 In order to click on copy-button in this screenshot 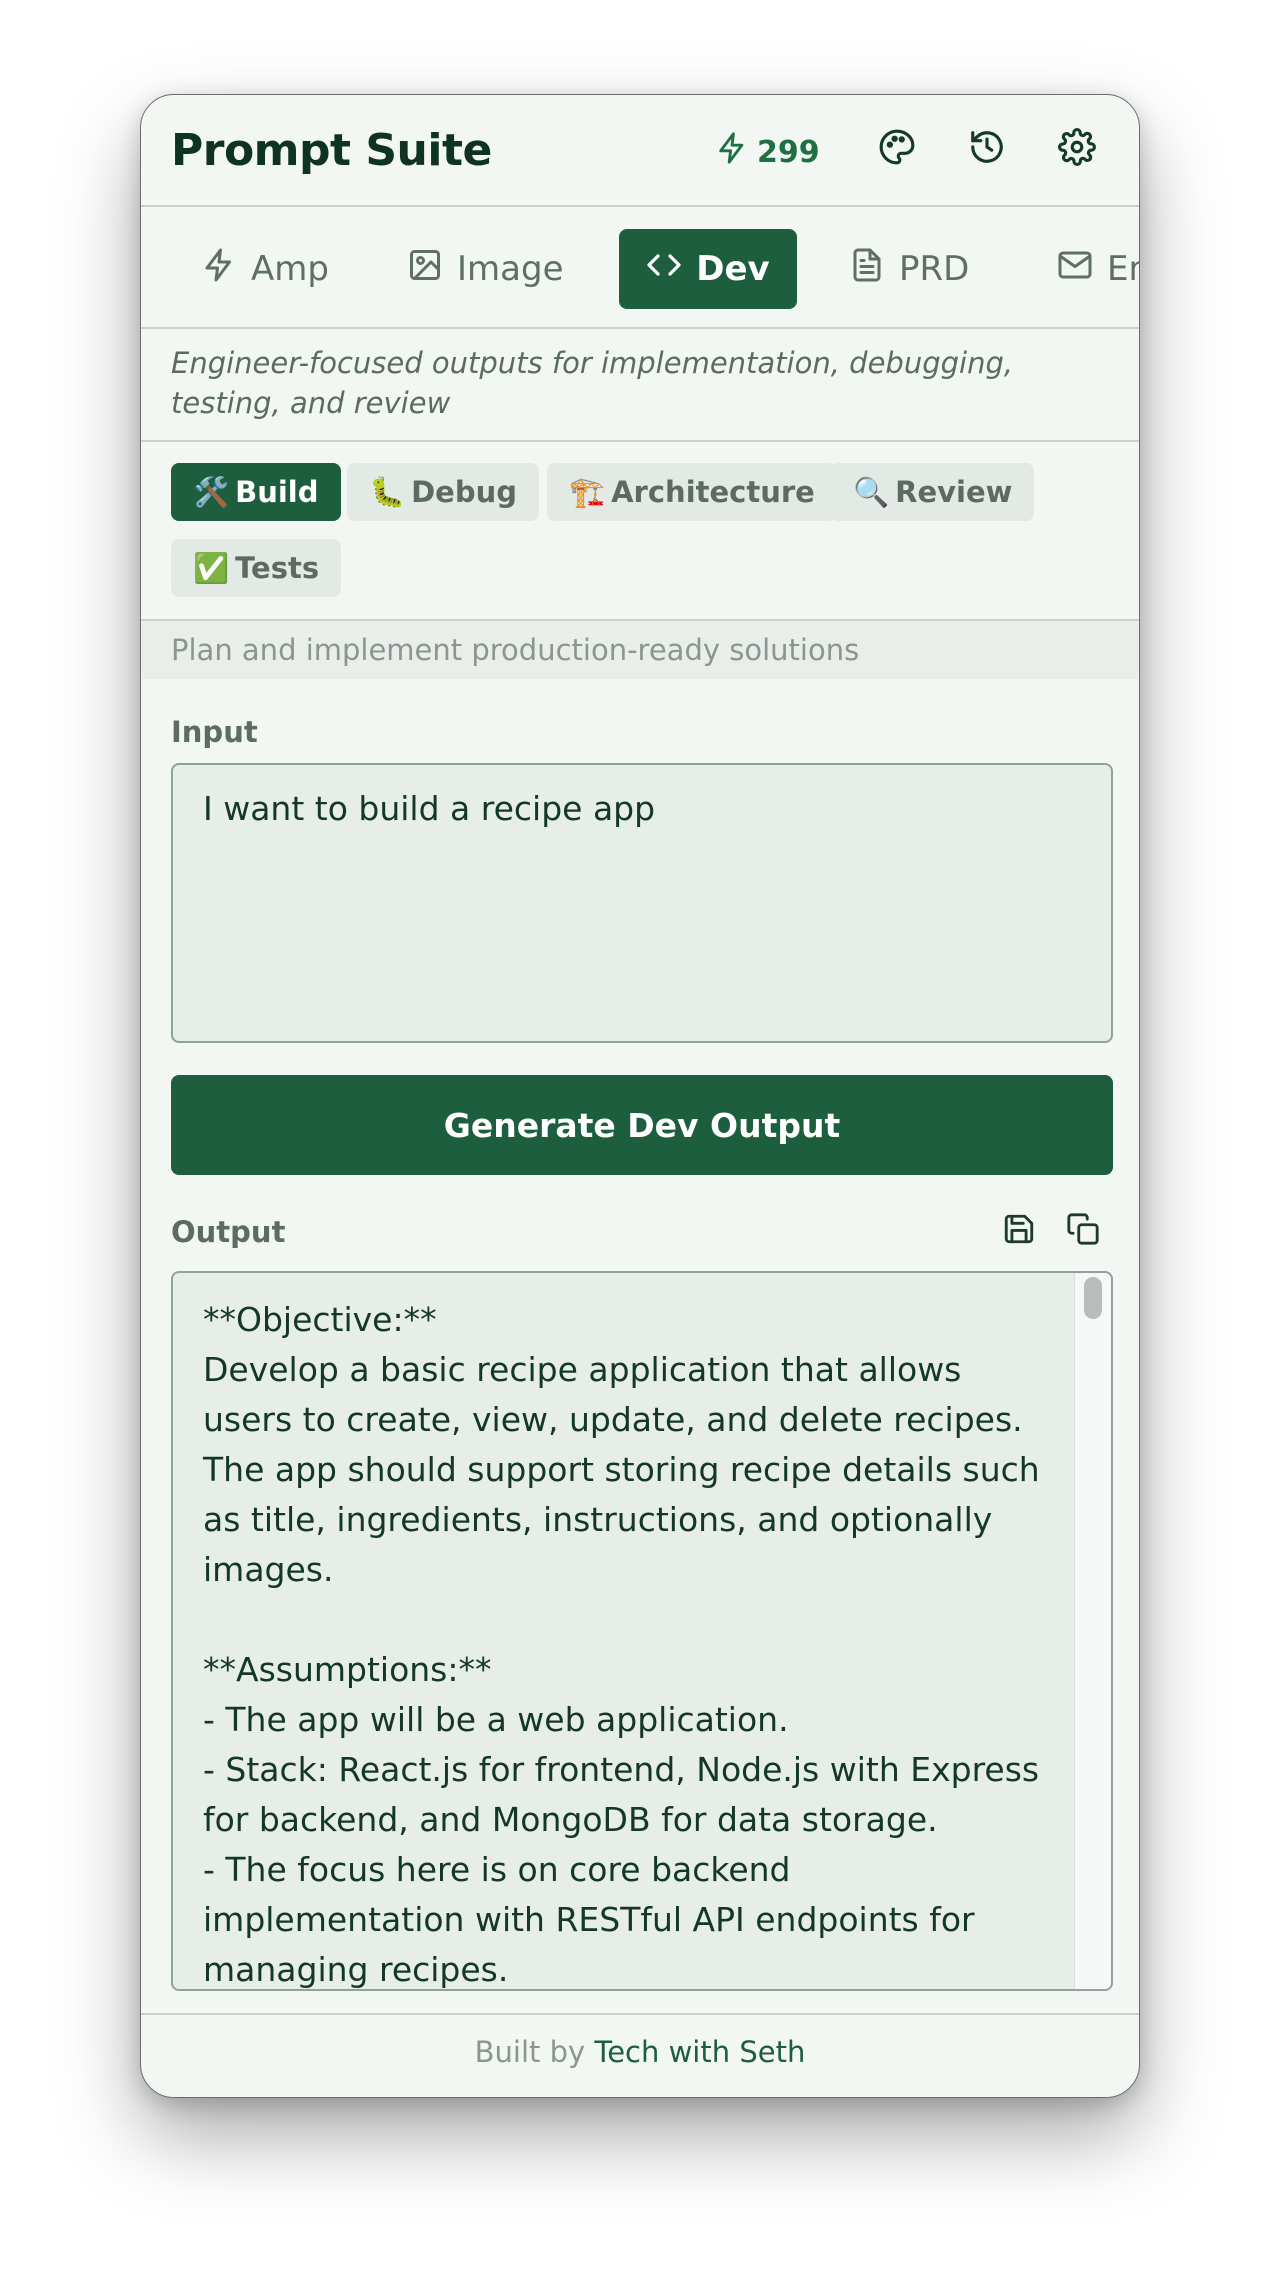, I will do `click(1083, 1231)`.